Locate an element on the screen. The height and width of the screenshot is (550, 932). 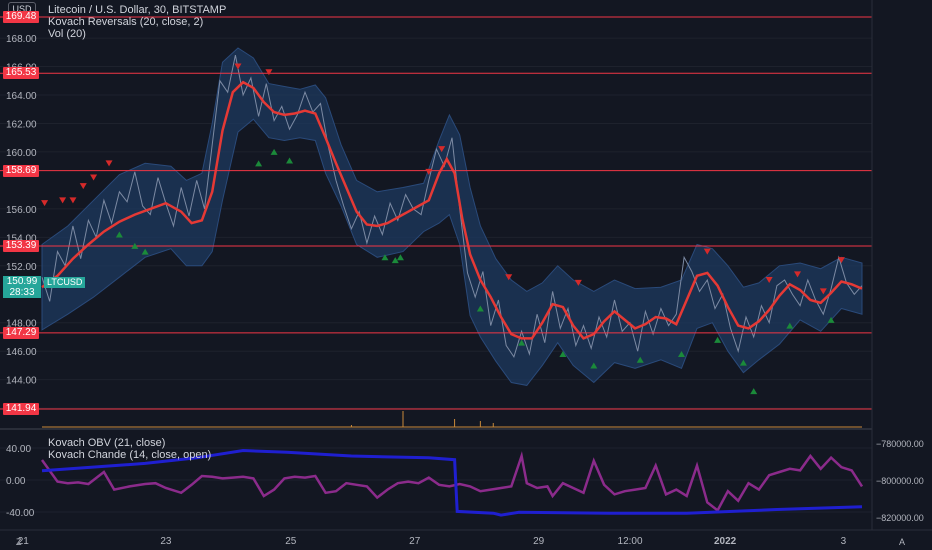
time-tick-label: 12:00 is located at coordinates (630, 541).